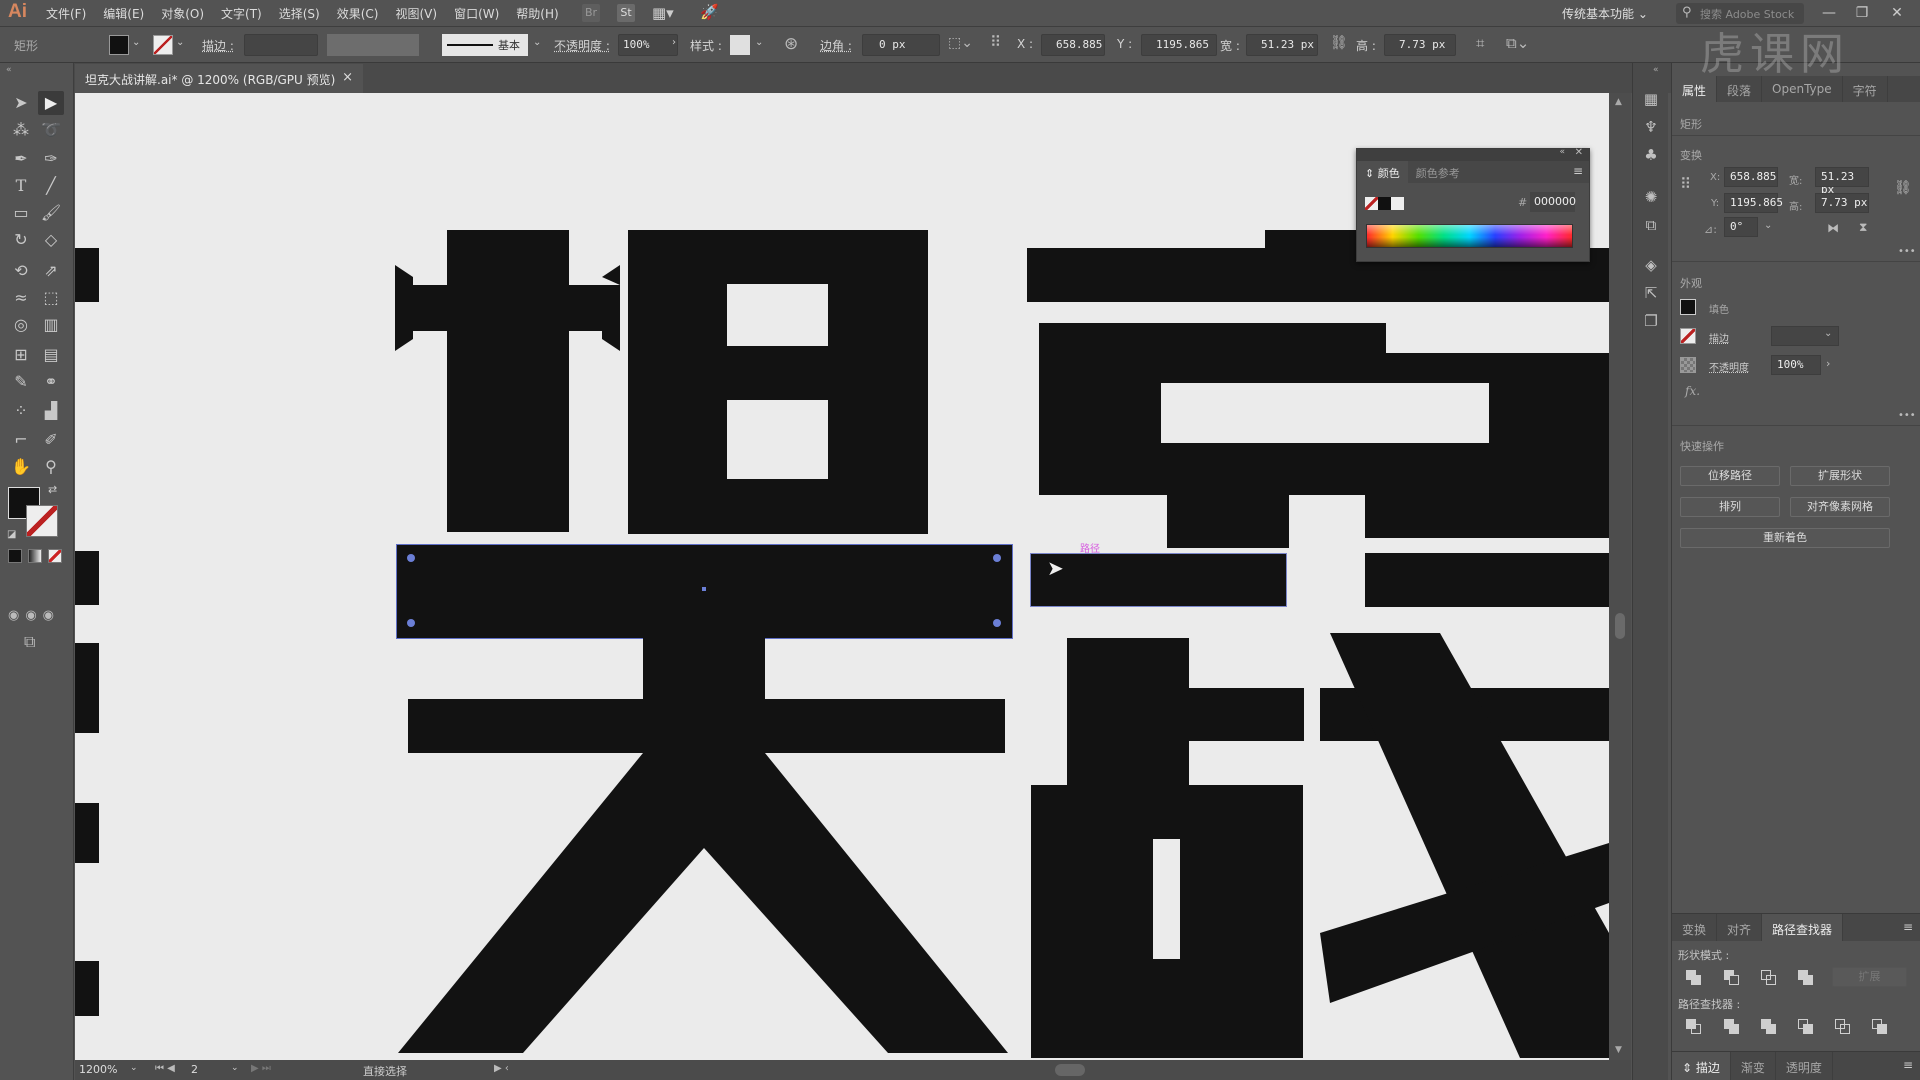 This screenshot has width=1920, height=1080. What do you see at coordinates (51, 213) in the screenshot?
I see `paintbrush-tool-icon: 🖌` at bounding box center [51, 213].